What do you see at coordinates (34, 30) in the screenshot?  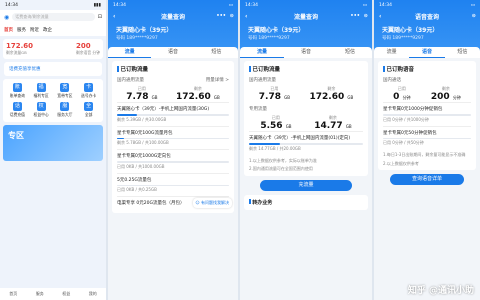 I see `tab-nearby: 附近` at bounding box center [34, 30].